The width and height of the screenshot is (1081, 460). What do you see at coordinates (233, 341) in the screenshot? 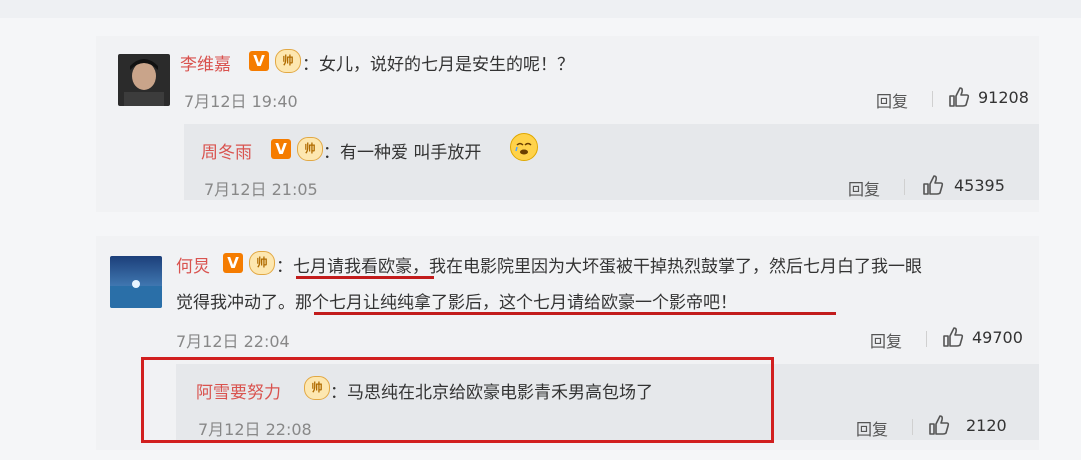
I see `comment-time: 7月12日 22:04` at bounding box center [233, 341].